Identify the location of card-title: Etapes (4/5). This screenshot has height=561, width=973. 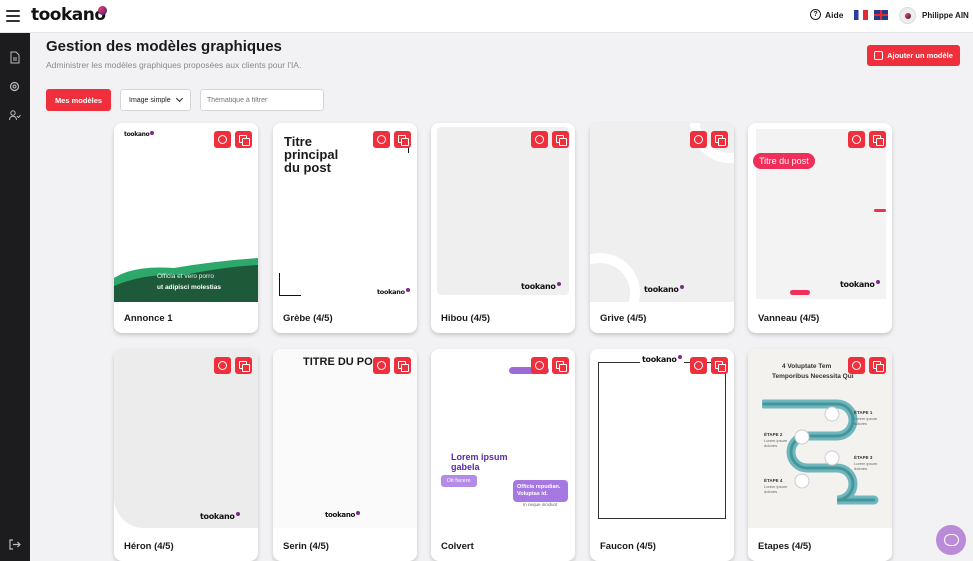
(785, 546).